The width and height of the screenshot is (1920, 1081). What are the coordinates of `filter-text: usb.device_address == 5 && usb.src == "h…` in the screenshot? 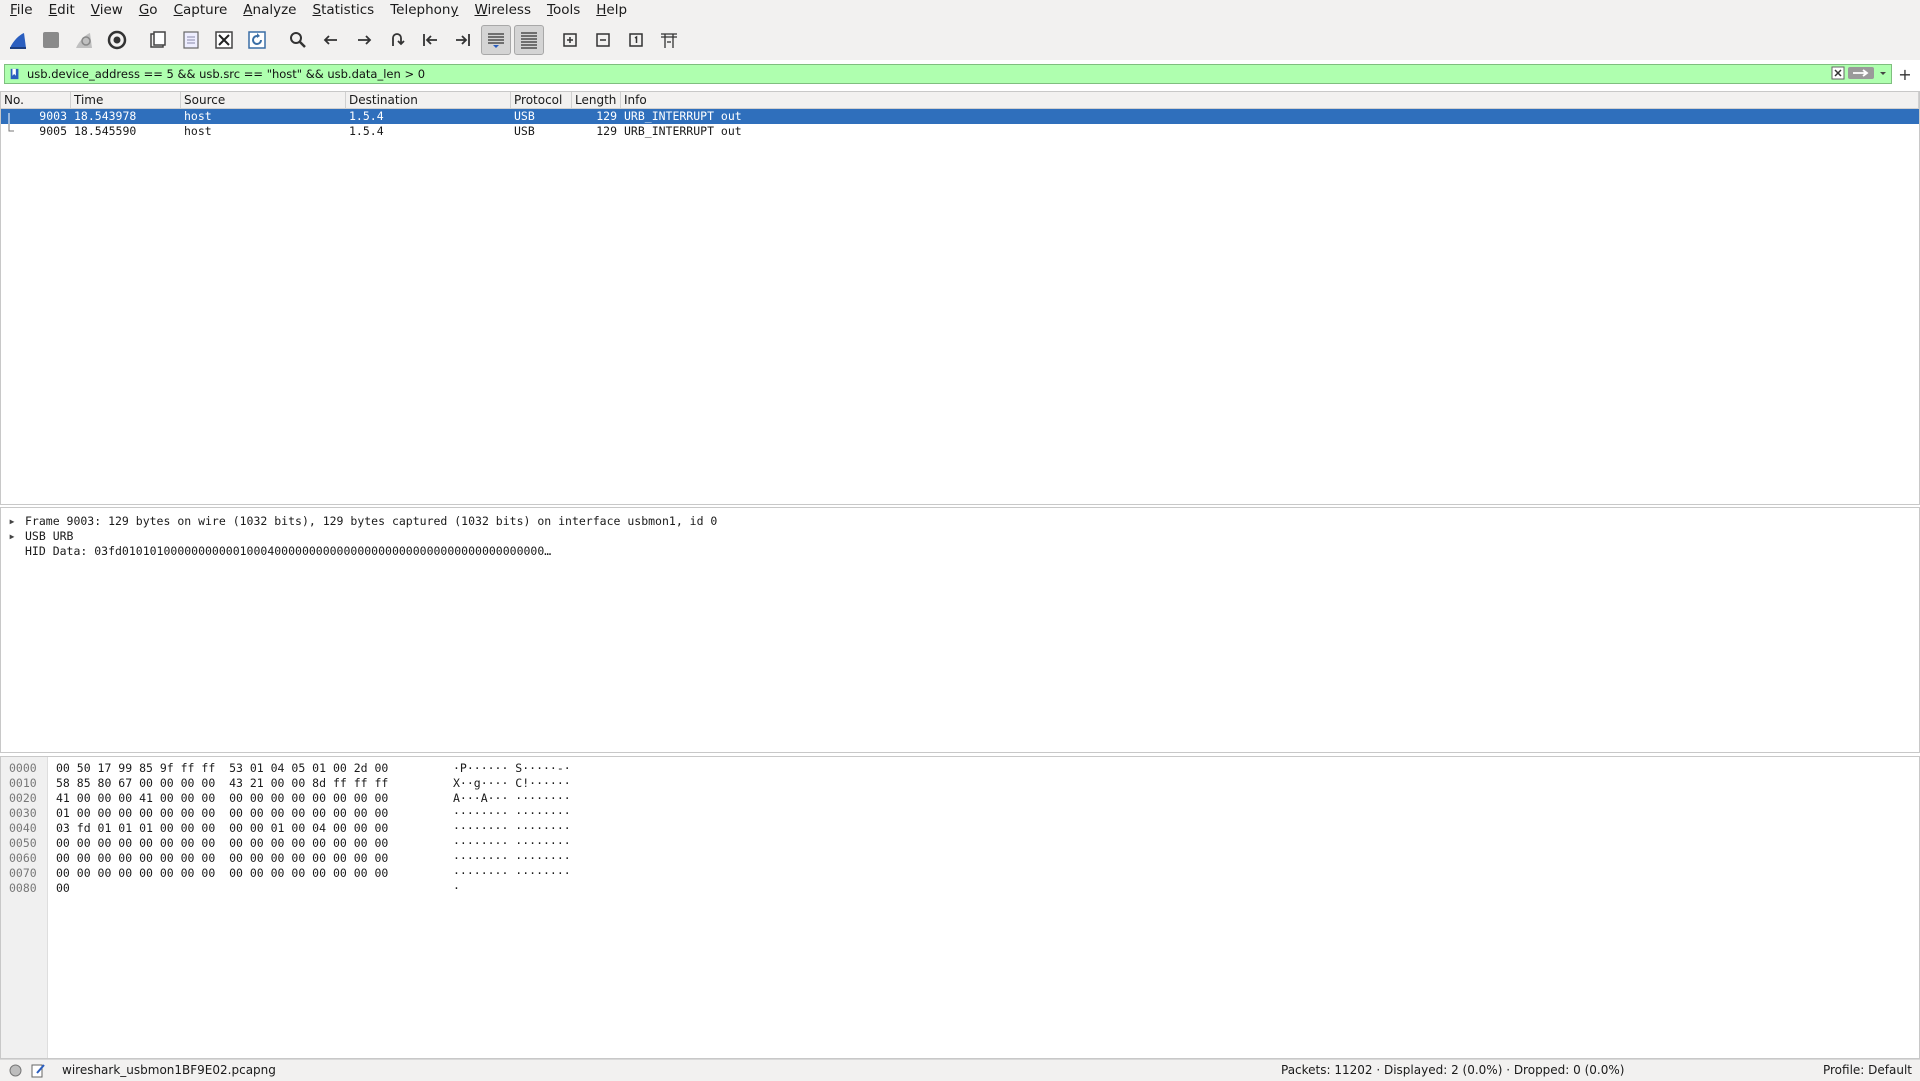 It's located at (226, 74).